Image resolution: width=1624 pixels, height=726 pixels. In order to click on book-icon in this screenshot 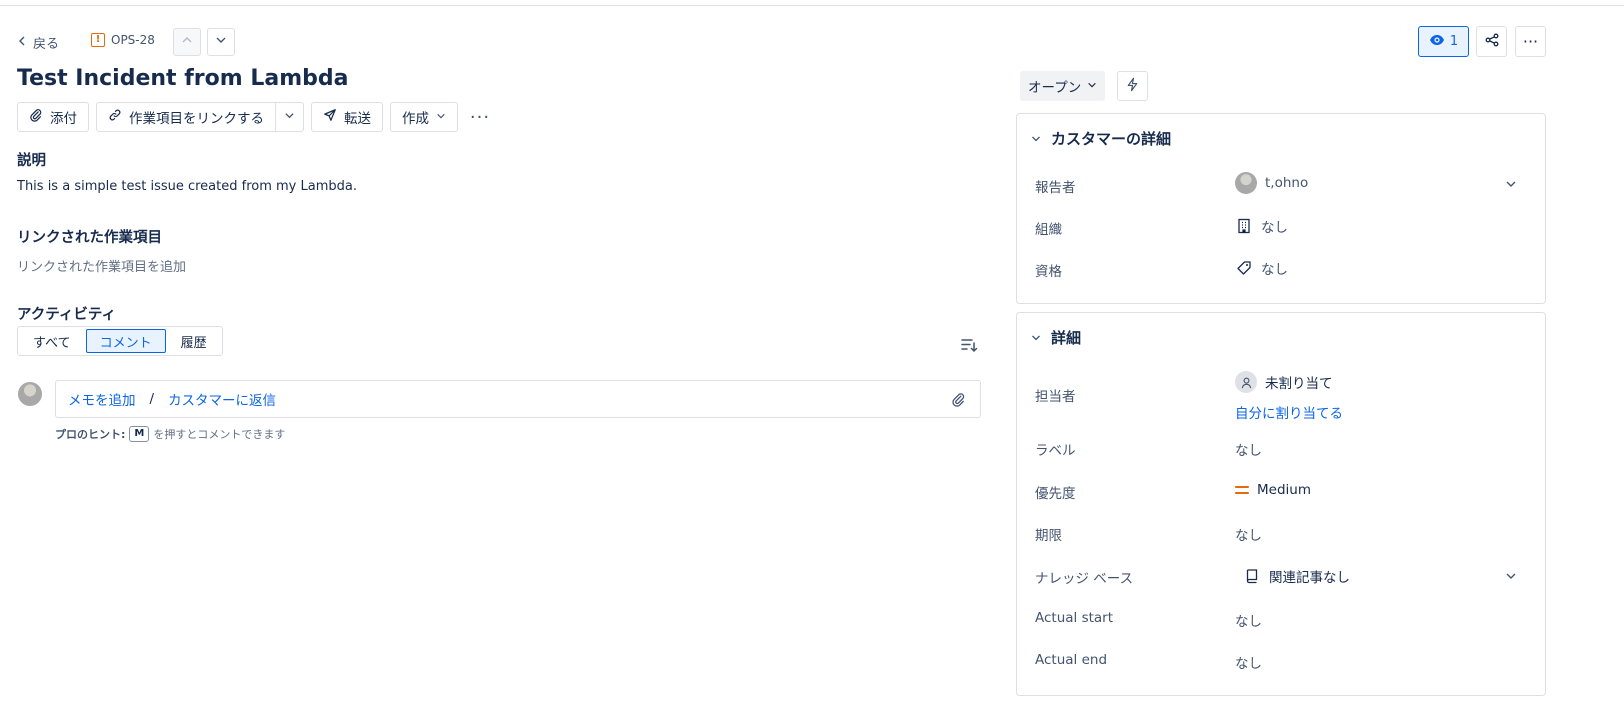, I will do `click(1252, 576)`.